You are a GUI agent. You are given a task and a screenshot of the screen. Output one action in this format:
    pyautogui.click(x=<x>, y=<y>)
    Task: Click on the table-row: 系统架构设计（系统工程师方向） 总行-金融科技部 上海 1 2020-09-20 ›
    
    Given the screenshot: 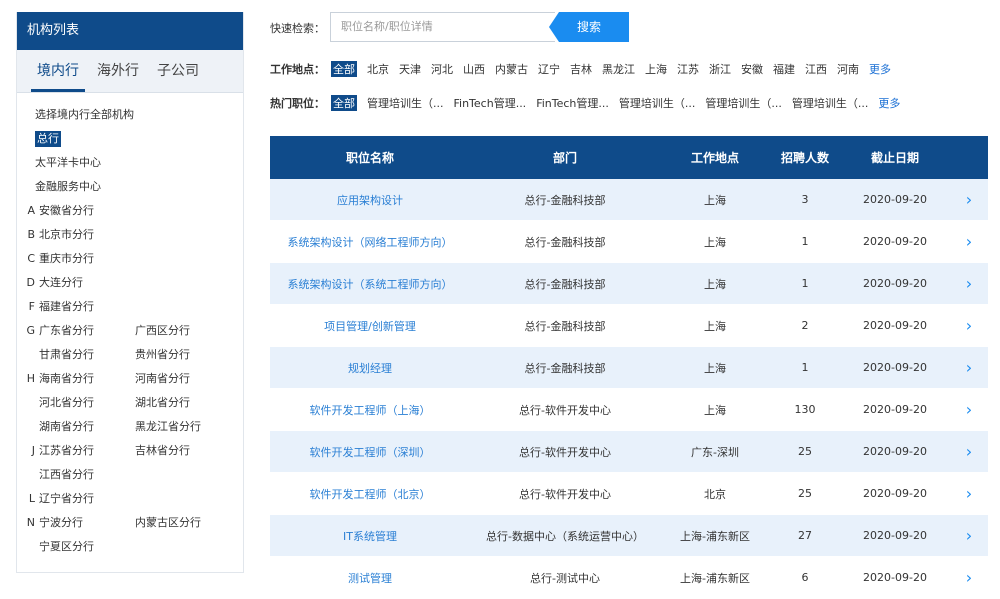 What is the action you would take?
    pyautogui.click(x=629, y=283)
    